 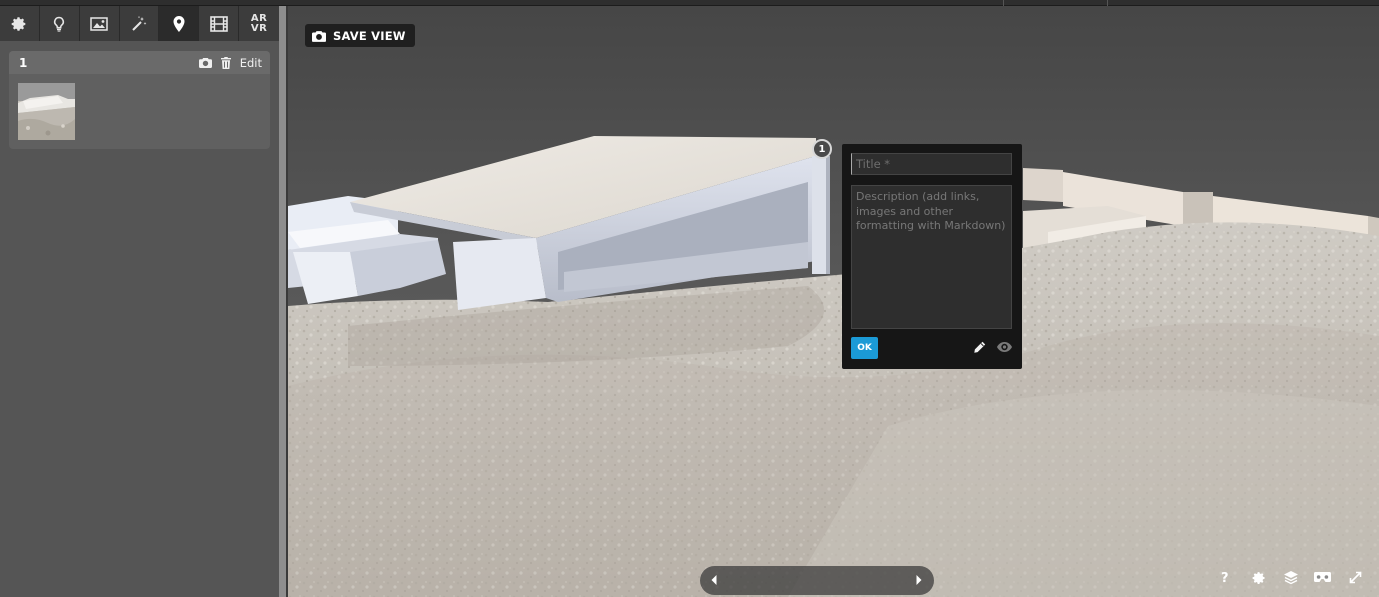 What do you see at coordinates (1355, 577) in the screenshot?
I see `fullscreen-icon` at bounding box center [1355, 577].